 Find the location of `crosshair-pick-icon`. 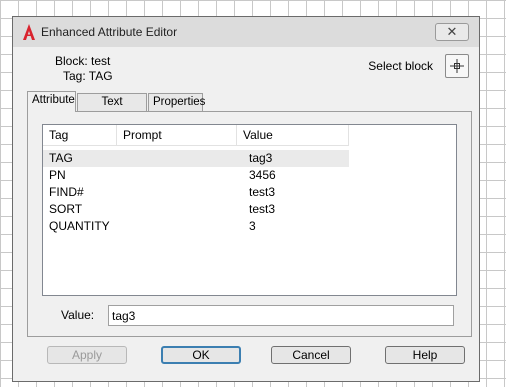

crosshair-pick-icon is located at coordinates (457, 66).